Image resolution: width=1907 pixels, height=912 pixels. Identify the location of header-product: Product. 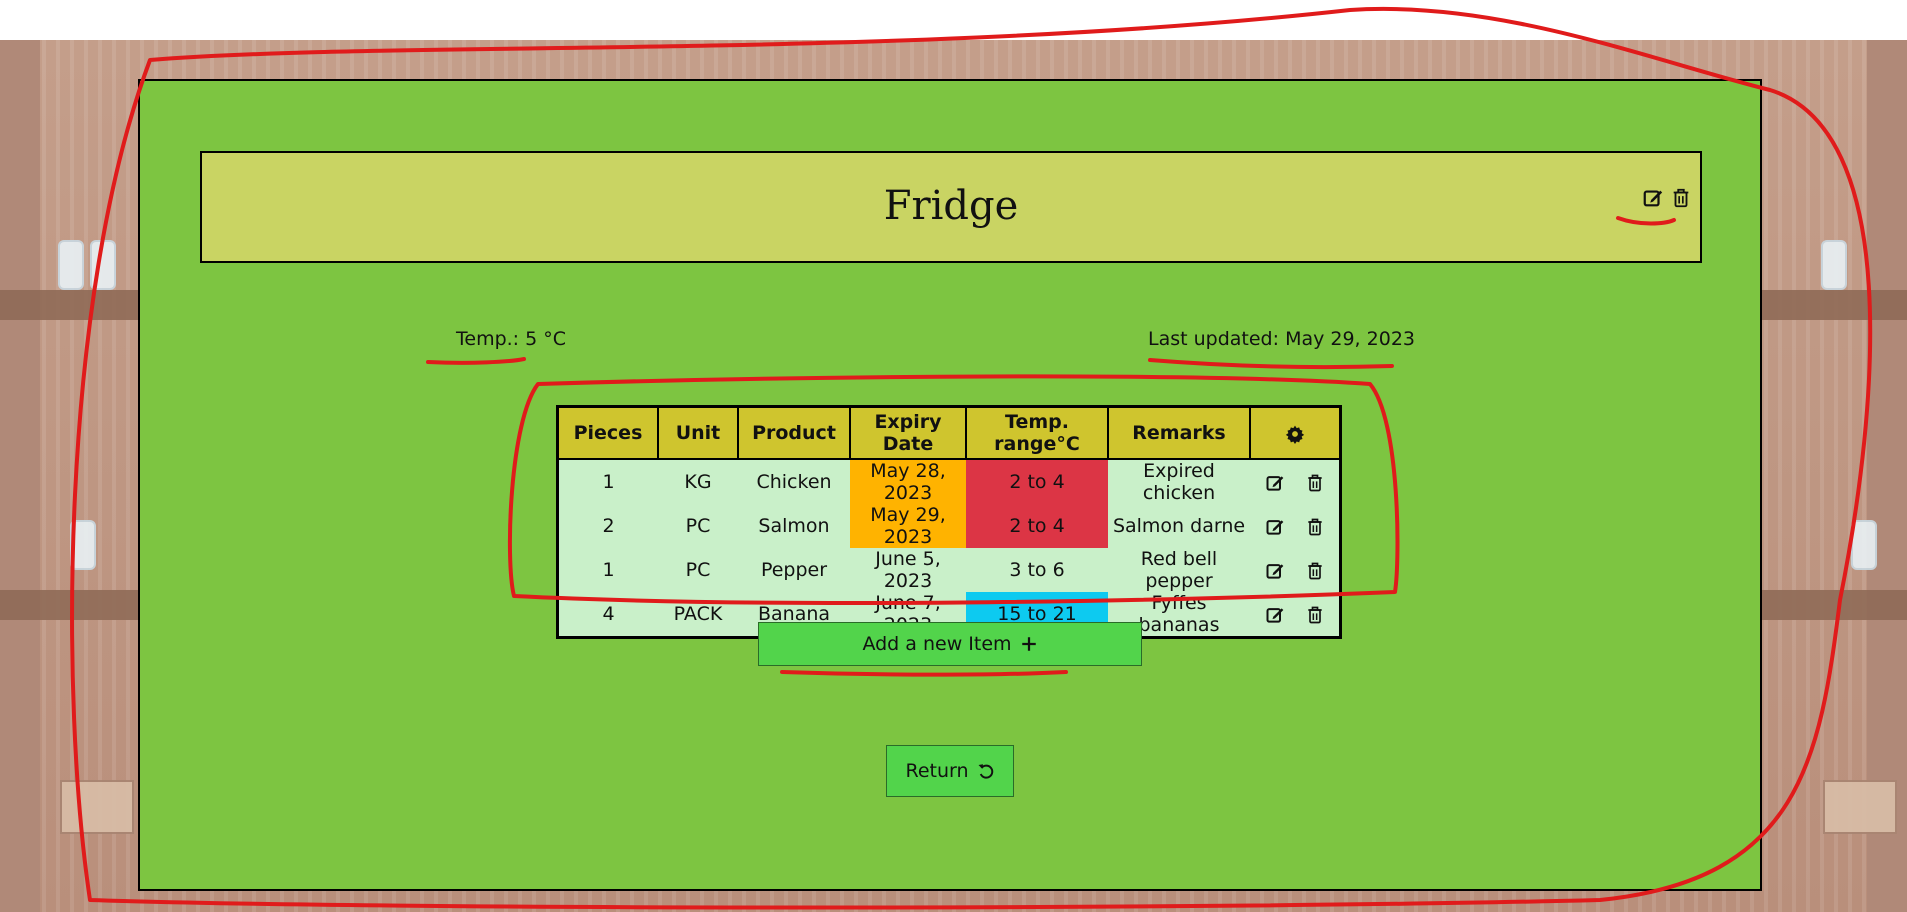
(794, 432).